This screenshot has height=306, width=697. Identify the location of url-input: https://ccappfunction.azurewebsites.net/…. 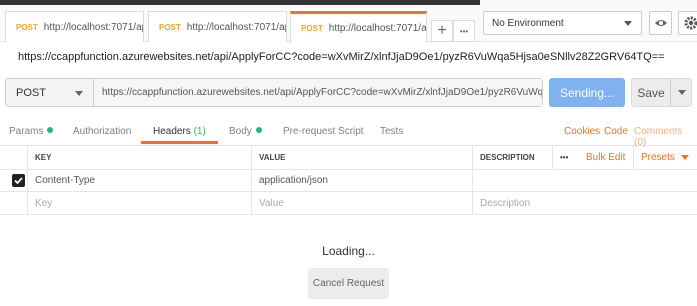
(318, 92).